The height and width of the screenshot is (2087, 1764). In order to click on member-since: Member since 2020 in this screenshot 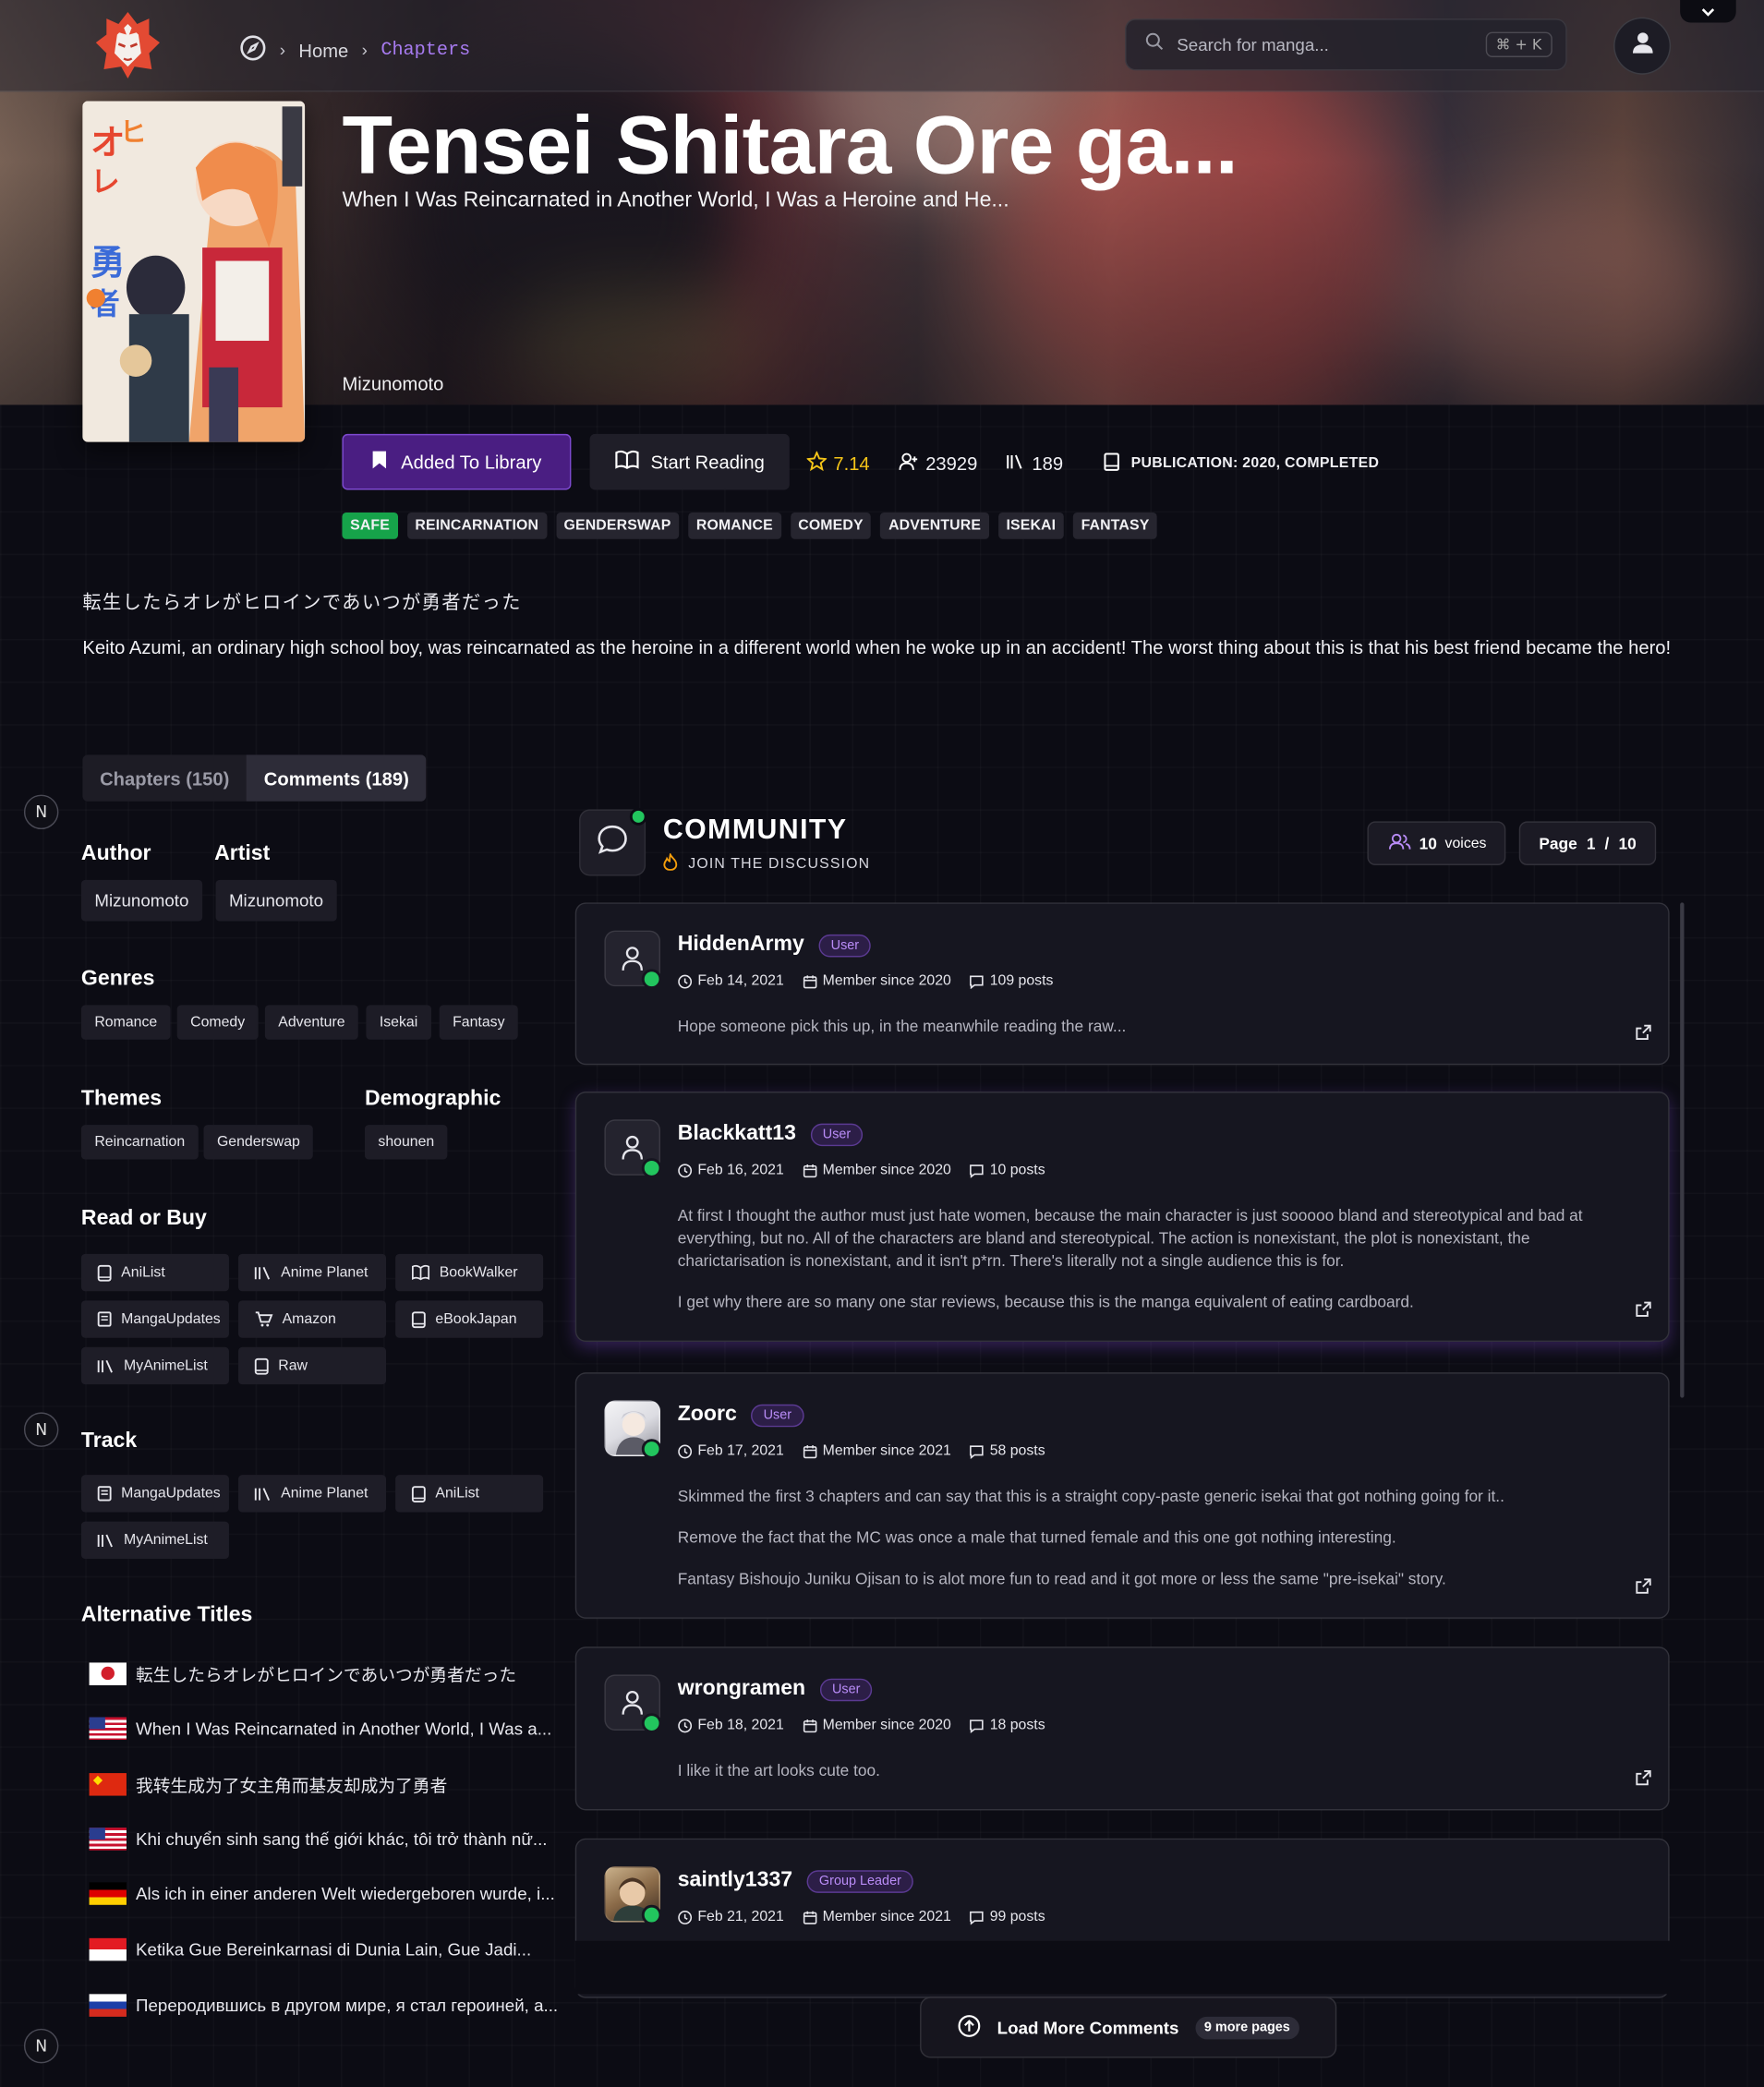, I will do `click(877, 1170)`.